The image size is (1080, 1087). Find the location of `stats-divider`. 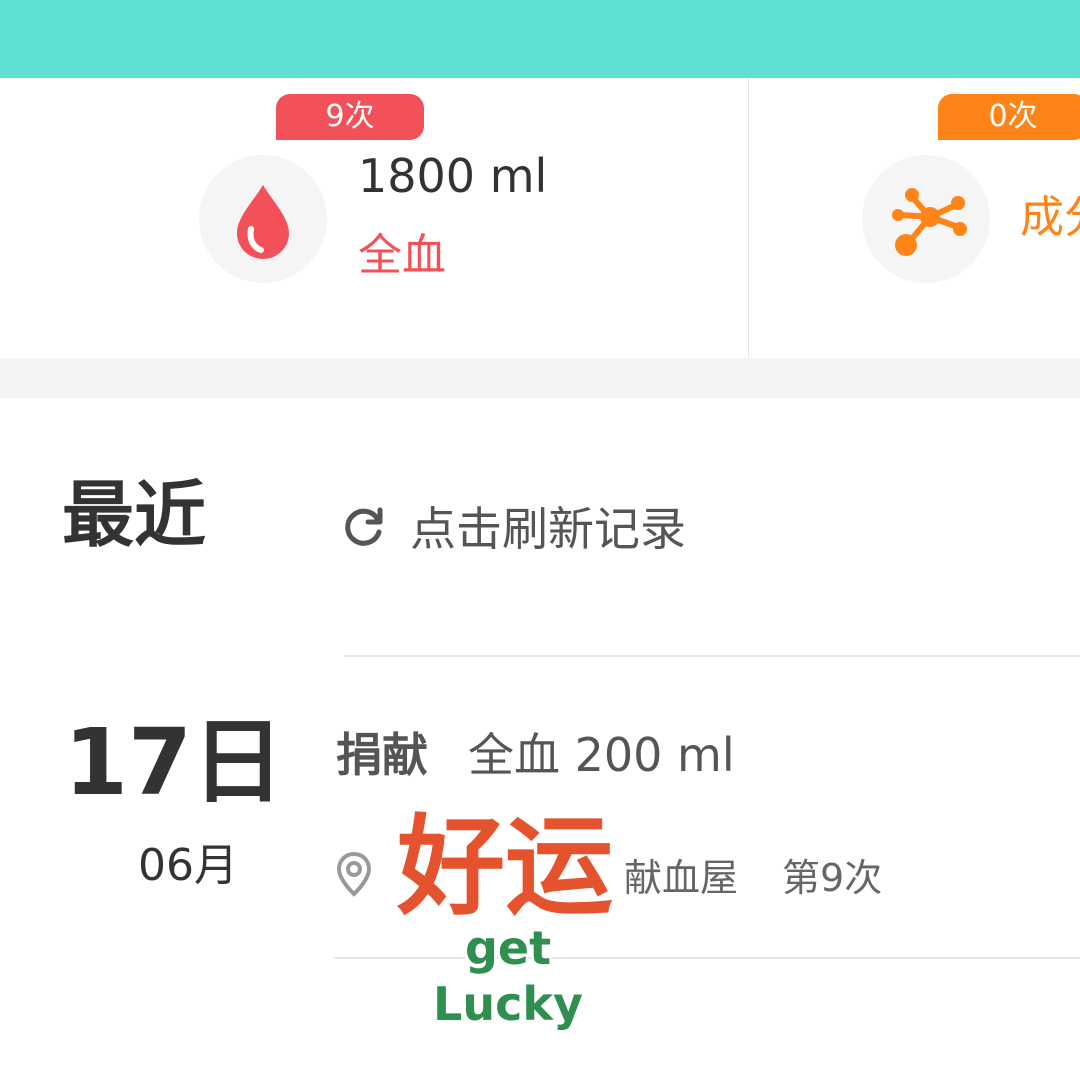

stats-divider is located at coordinates (748, 218).